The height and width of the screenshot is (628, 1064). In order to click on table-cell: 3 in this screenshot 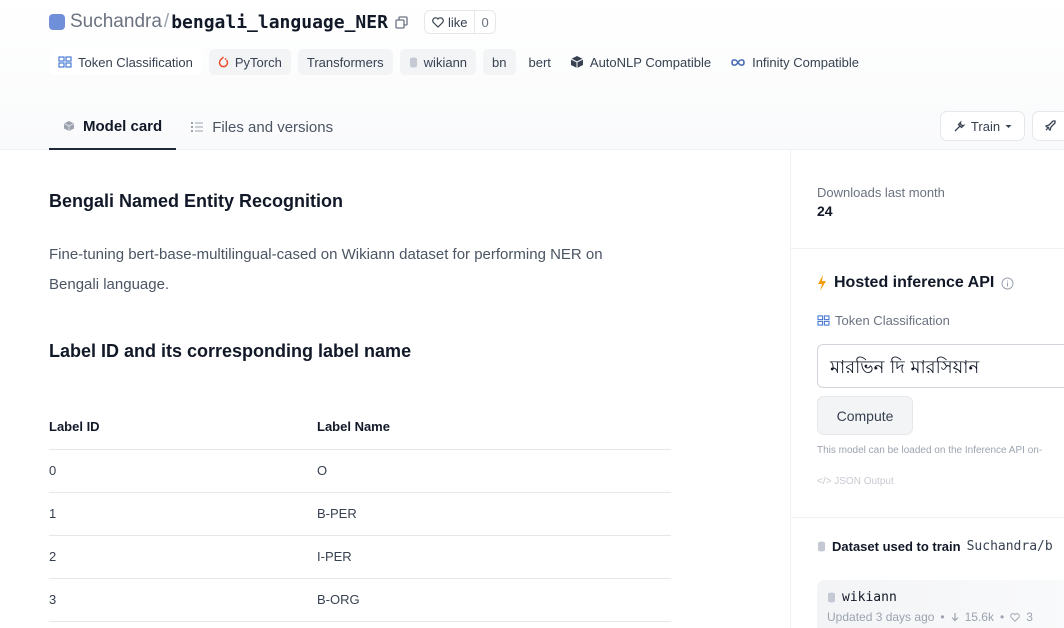, I will do `click(183, 600)`.